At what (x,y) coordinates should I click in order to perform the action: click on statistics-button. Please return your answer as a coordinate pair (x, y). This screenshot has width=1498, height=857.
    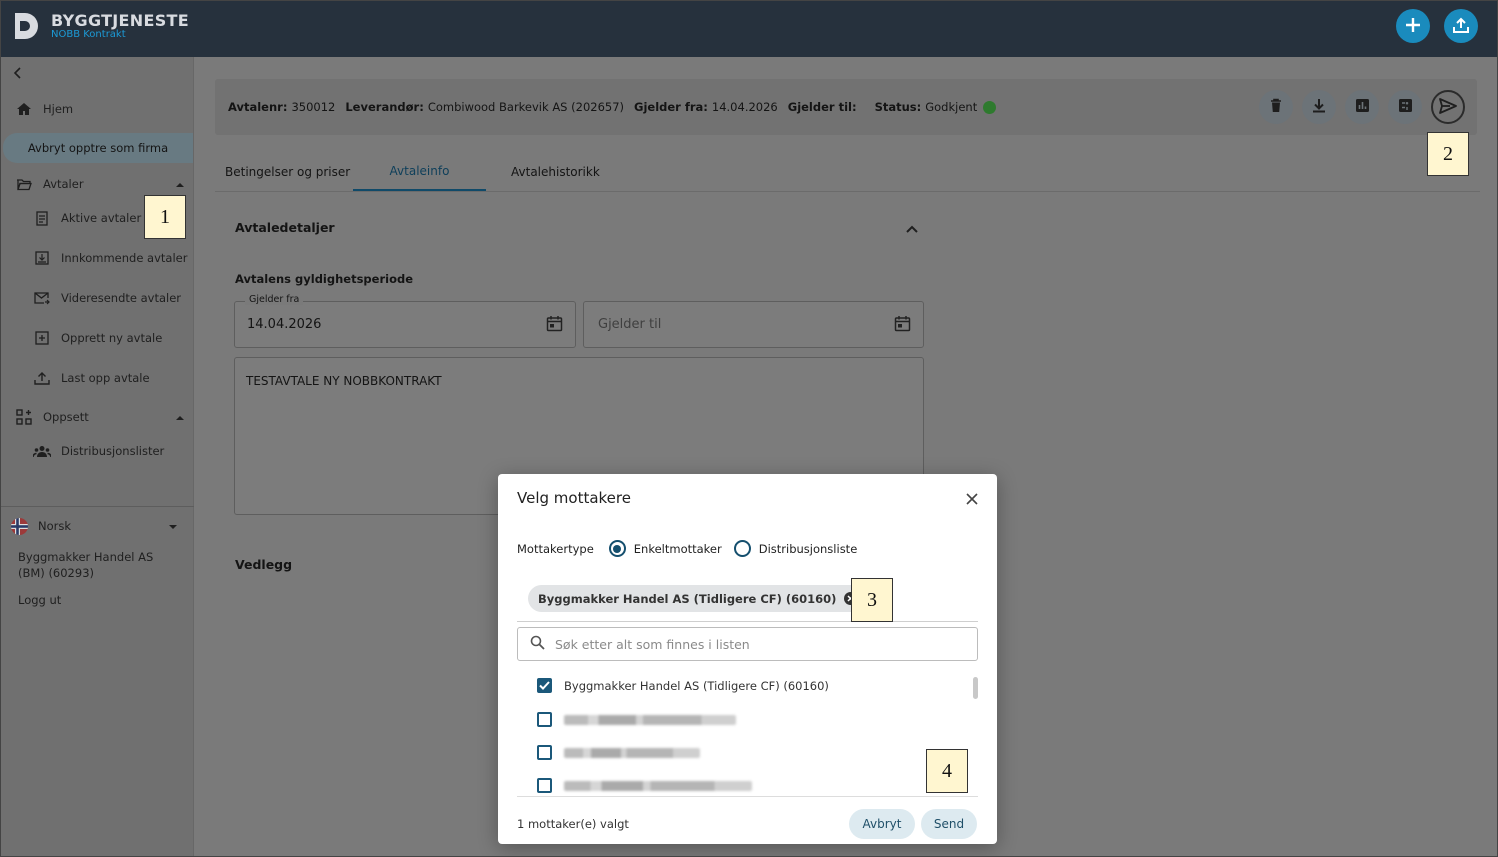
    Looking at the image, I should click on (1362, 107).